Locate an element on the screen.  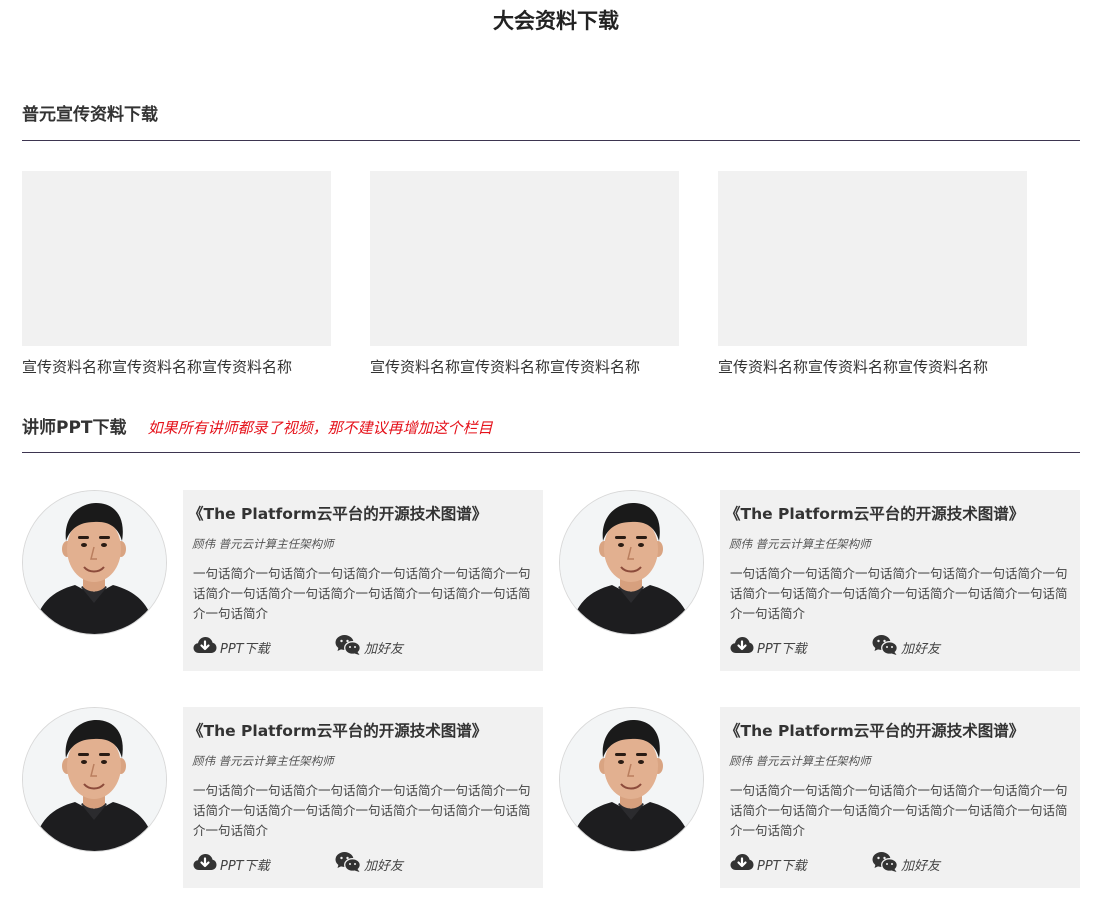
promo-section-title: 普元宣传资料下载 is located at coordinates (90, 115).